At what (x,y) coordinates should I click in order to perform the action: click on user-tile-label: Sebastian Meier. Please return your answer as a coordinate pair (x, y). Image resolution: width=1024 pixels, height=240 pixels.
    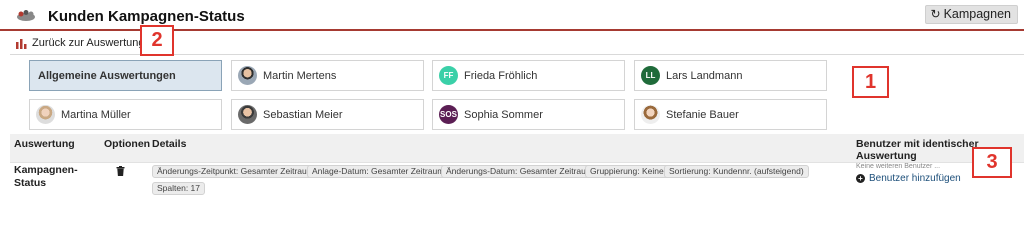
    Looking at the image, I should click on (303, 114).